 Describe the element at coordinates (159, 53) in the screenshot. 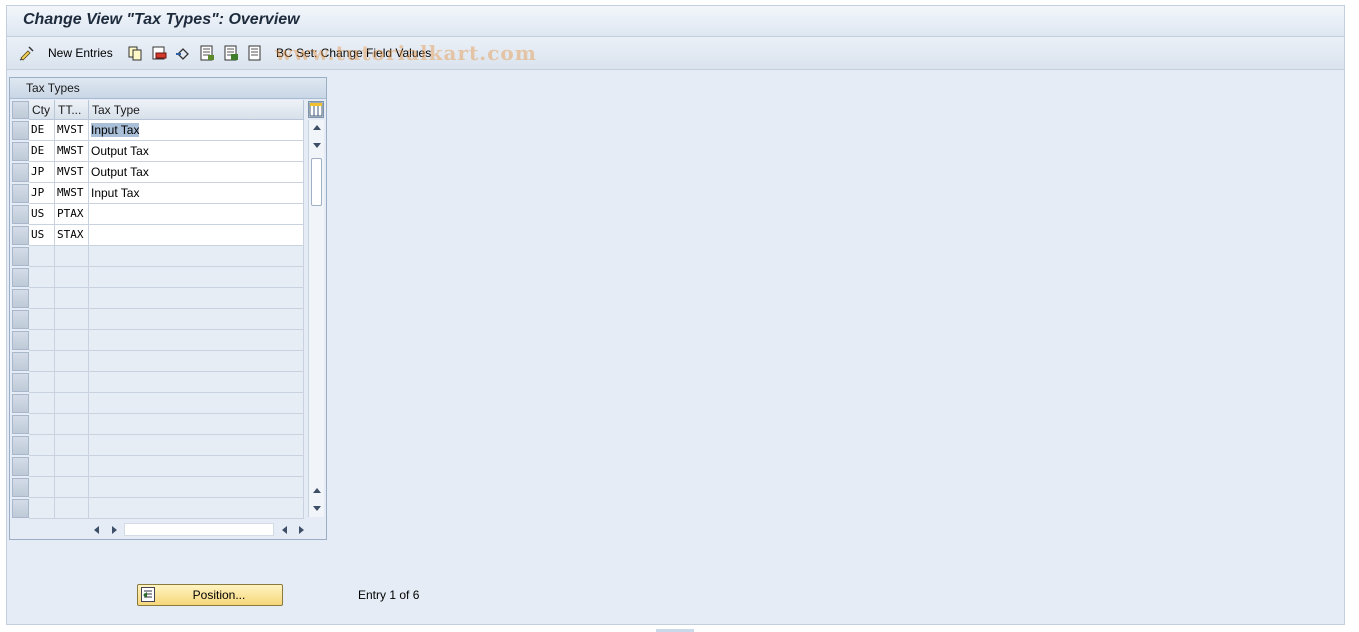

I see `delete-icon` at that location.